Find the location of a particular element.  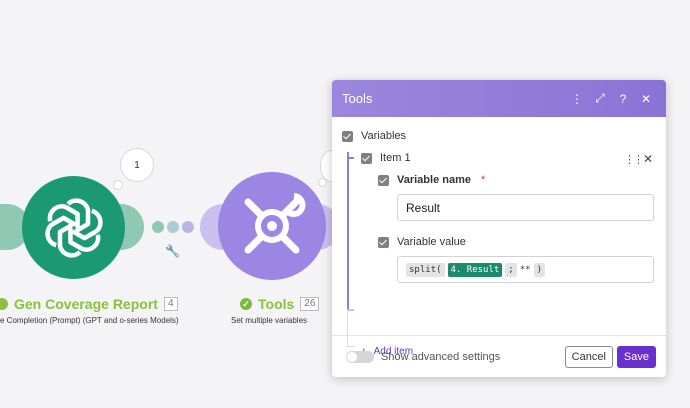

item-1-checkbox is located at coordinates (366, 158).